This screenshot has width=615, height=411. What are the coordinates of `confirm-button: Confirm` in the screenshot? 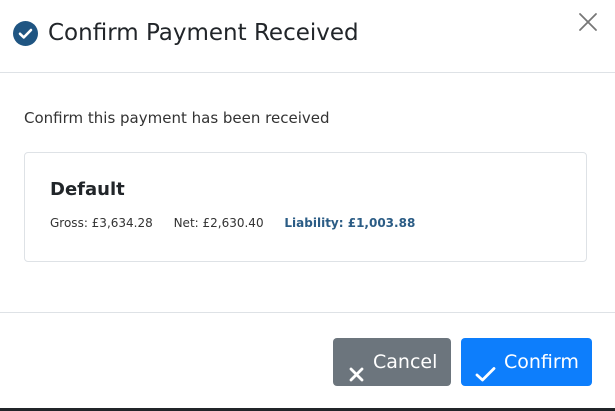 It's located at (526, 362).